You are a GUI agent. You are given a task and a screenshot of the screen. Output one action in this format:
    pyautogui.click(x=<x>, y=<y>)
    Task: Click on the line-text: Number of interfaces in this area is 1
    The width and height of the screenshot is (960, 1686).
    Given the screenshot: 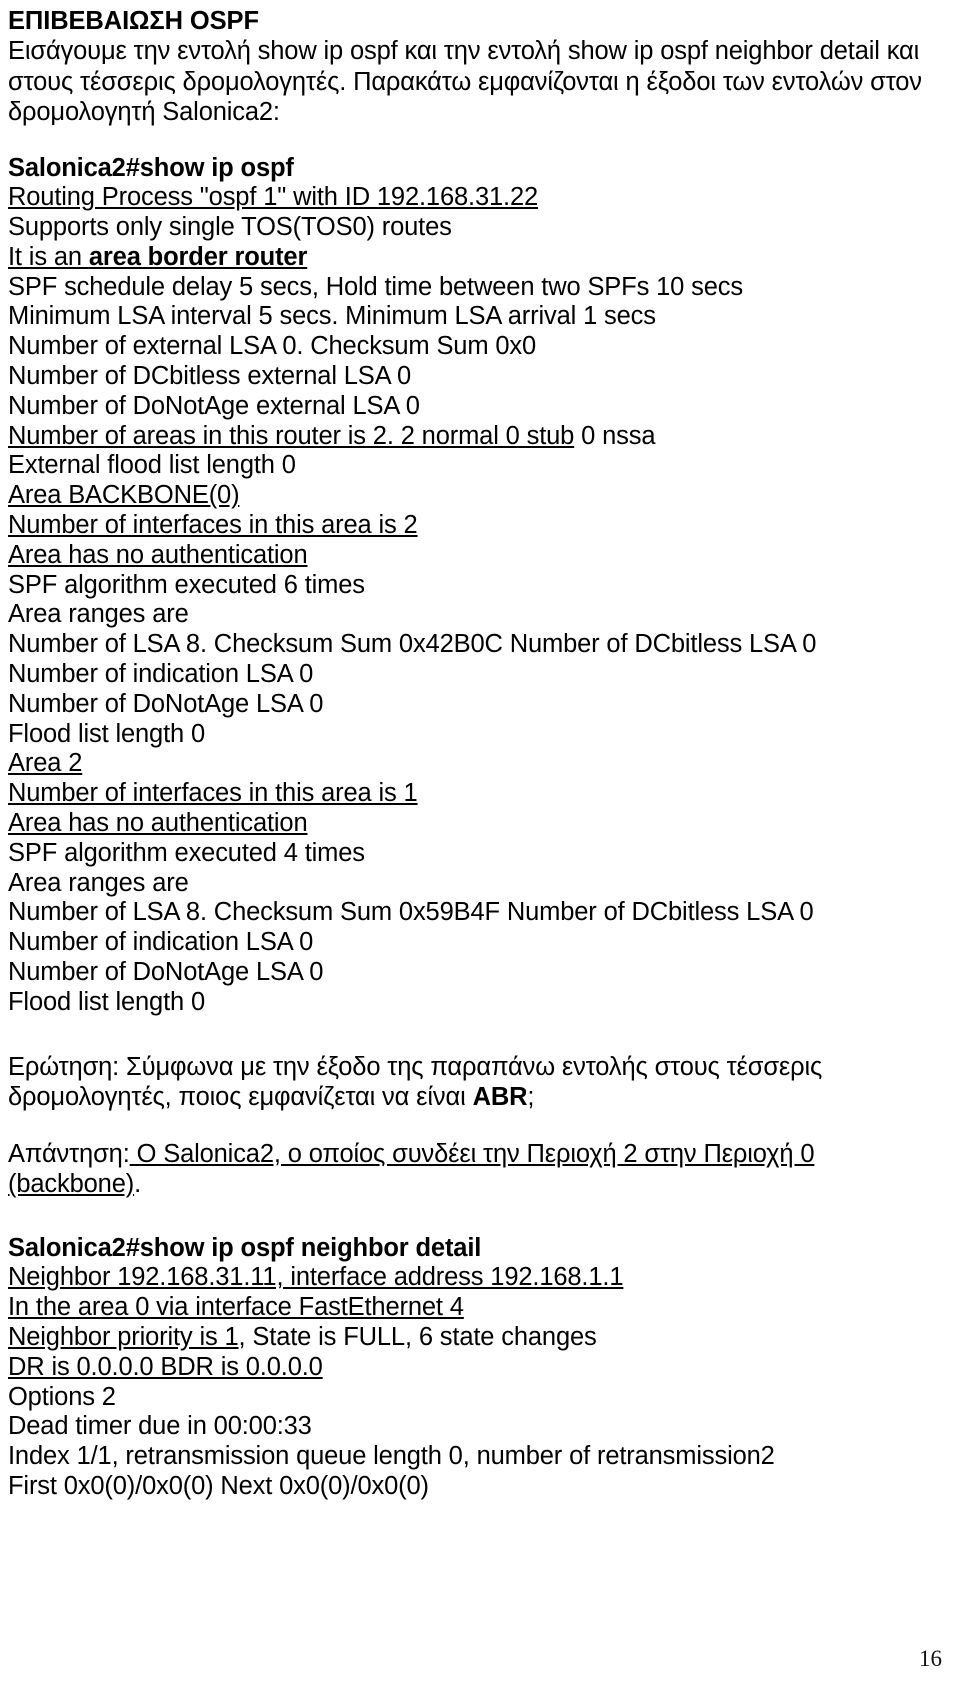 What is the action you would take?
    pyautogui.click(x=213, y=793)
    